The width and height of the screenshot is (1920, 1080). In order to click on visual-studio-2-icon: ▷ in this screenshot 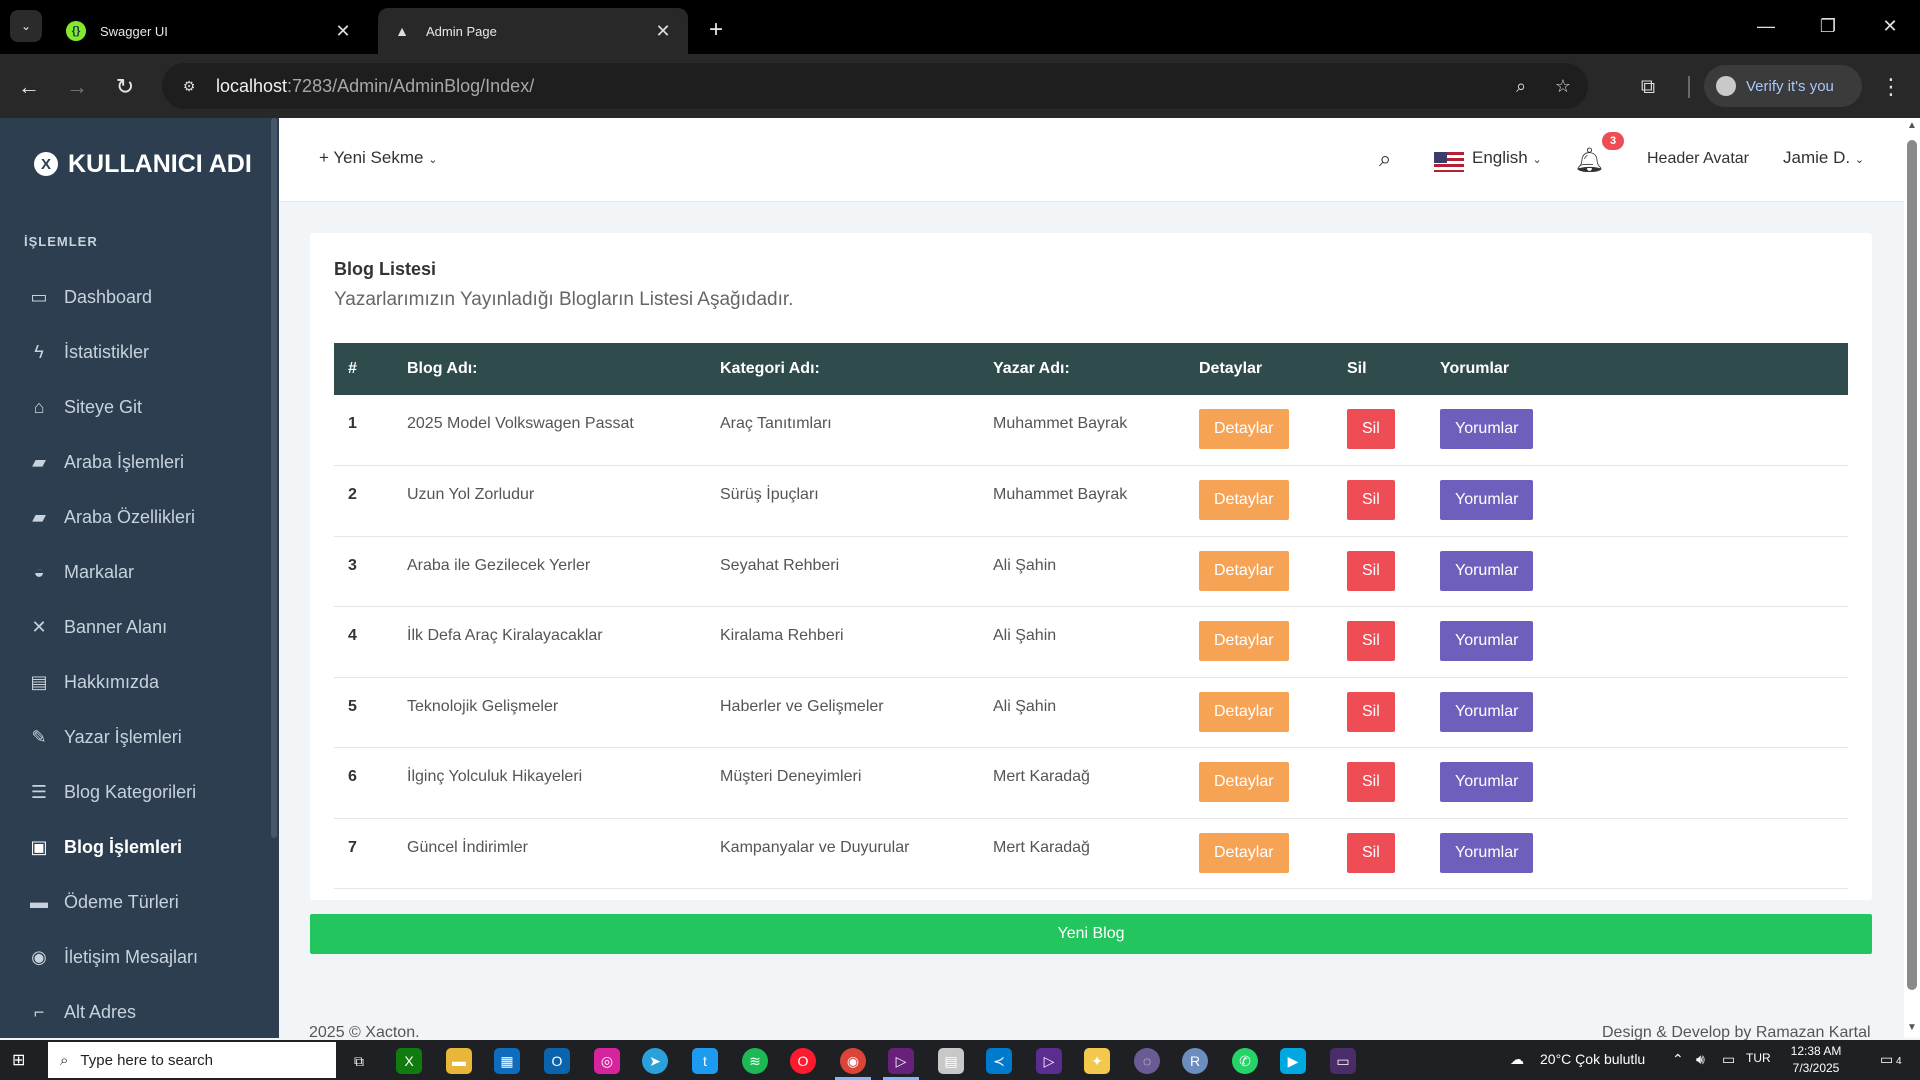, I will do `click(1049, 1061)`.